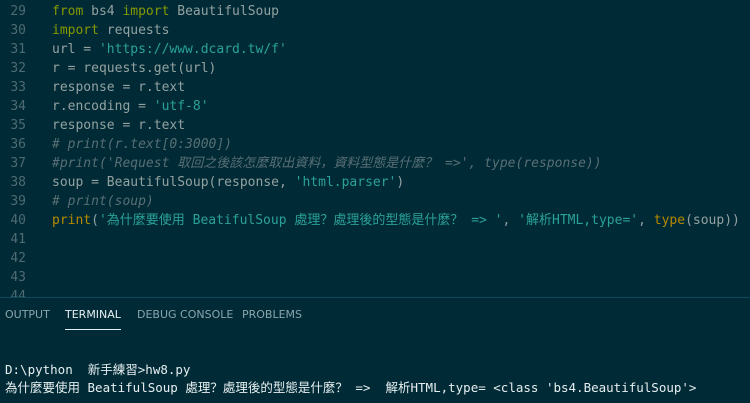 The width and height of the screenshot is (750, 403). What do you see at coordinates (95, 220) in the screenshot?
I see `code-token: (` at bounding box center [95, 220].